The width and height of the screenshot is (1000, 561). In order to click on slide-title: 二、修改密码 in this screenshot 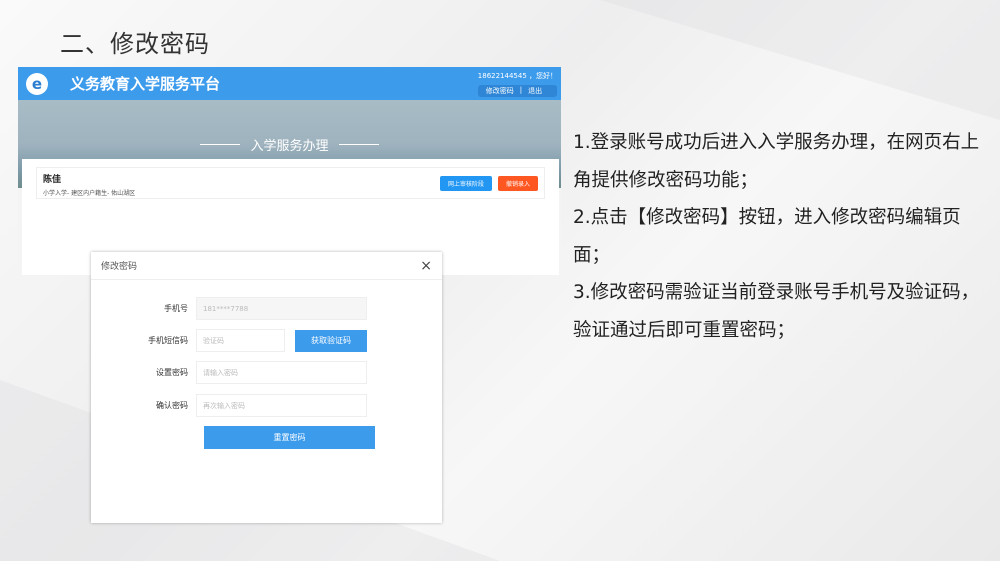, I will do `click(135, 44)`.